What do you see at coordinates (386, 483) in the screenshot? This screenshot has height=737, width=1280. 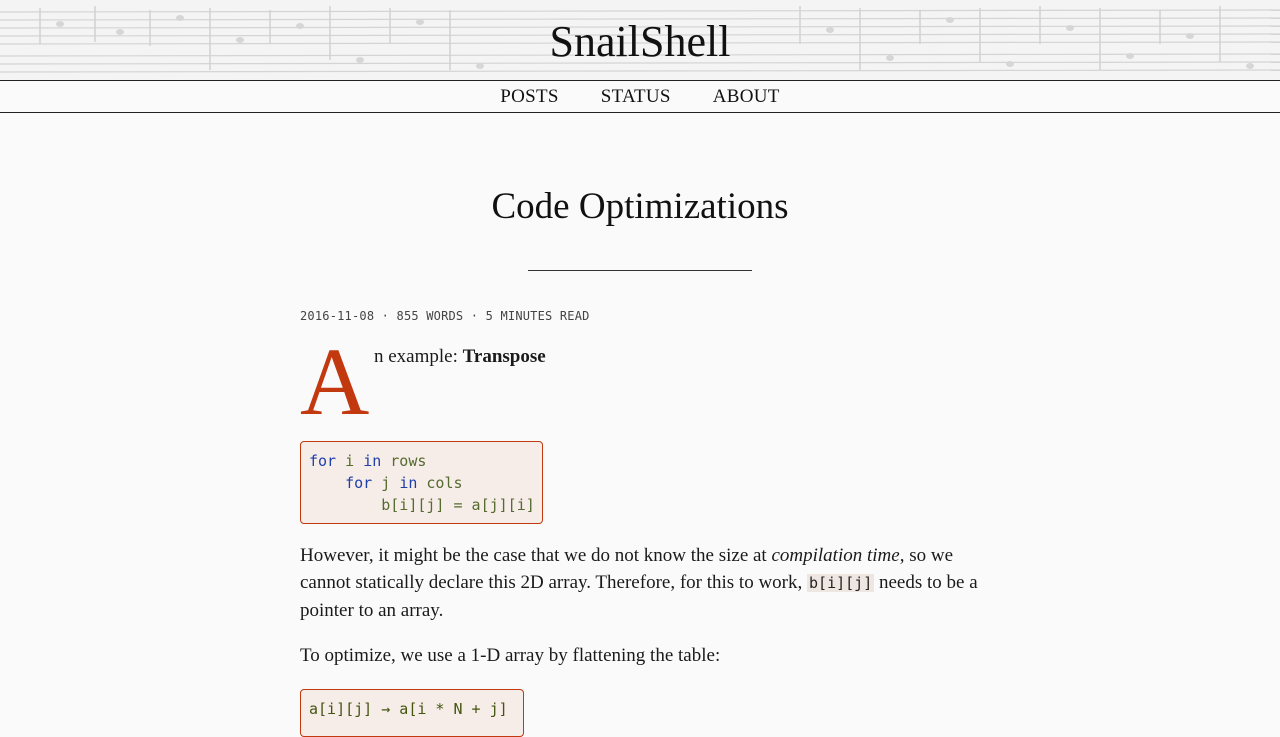 I see `code-token: j` at bounding box center [386, 483].